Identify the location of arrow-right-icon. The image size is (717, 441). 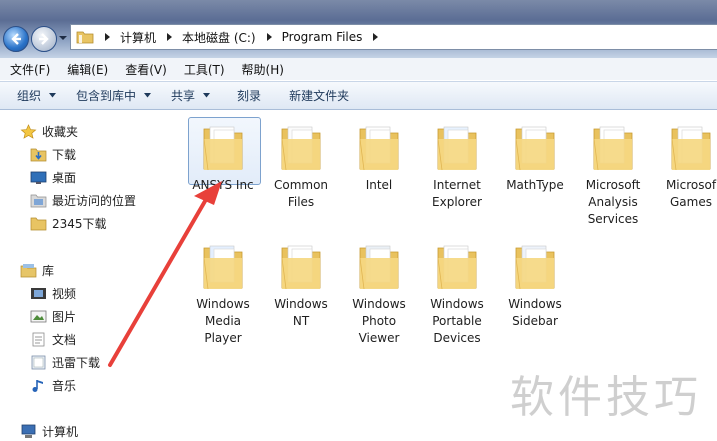
(44, 39).